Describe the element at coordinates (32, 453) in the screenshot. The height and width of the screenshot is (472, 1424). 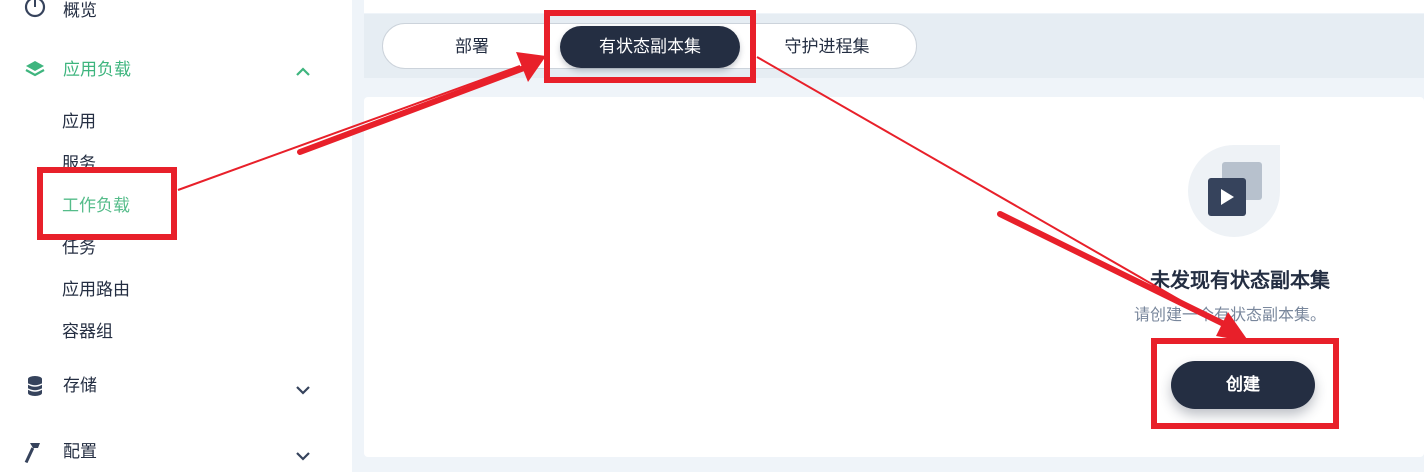
I see `hammer-icon` at that location.